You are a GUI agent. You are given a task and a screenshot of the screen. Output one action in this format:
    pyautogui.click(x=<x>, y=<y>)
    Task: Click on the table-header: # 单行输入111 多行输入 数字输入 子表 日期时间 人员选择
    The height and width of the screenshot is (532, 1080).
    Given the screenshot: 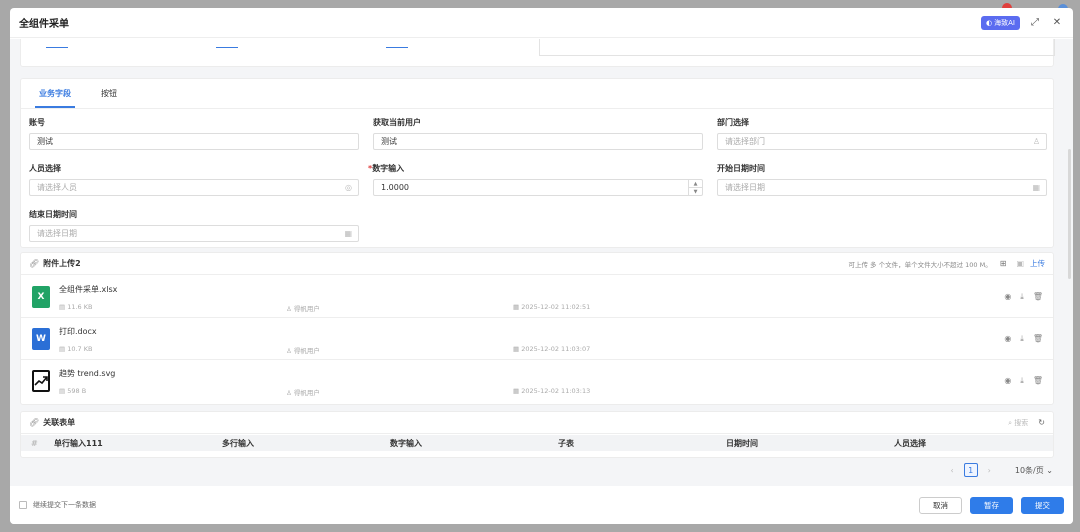 What is the action you would take?
    pyautogui.click(x=537, y=443)
    